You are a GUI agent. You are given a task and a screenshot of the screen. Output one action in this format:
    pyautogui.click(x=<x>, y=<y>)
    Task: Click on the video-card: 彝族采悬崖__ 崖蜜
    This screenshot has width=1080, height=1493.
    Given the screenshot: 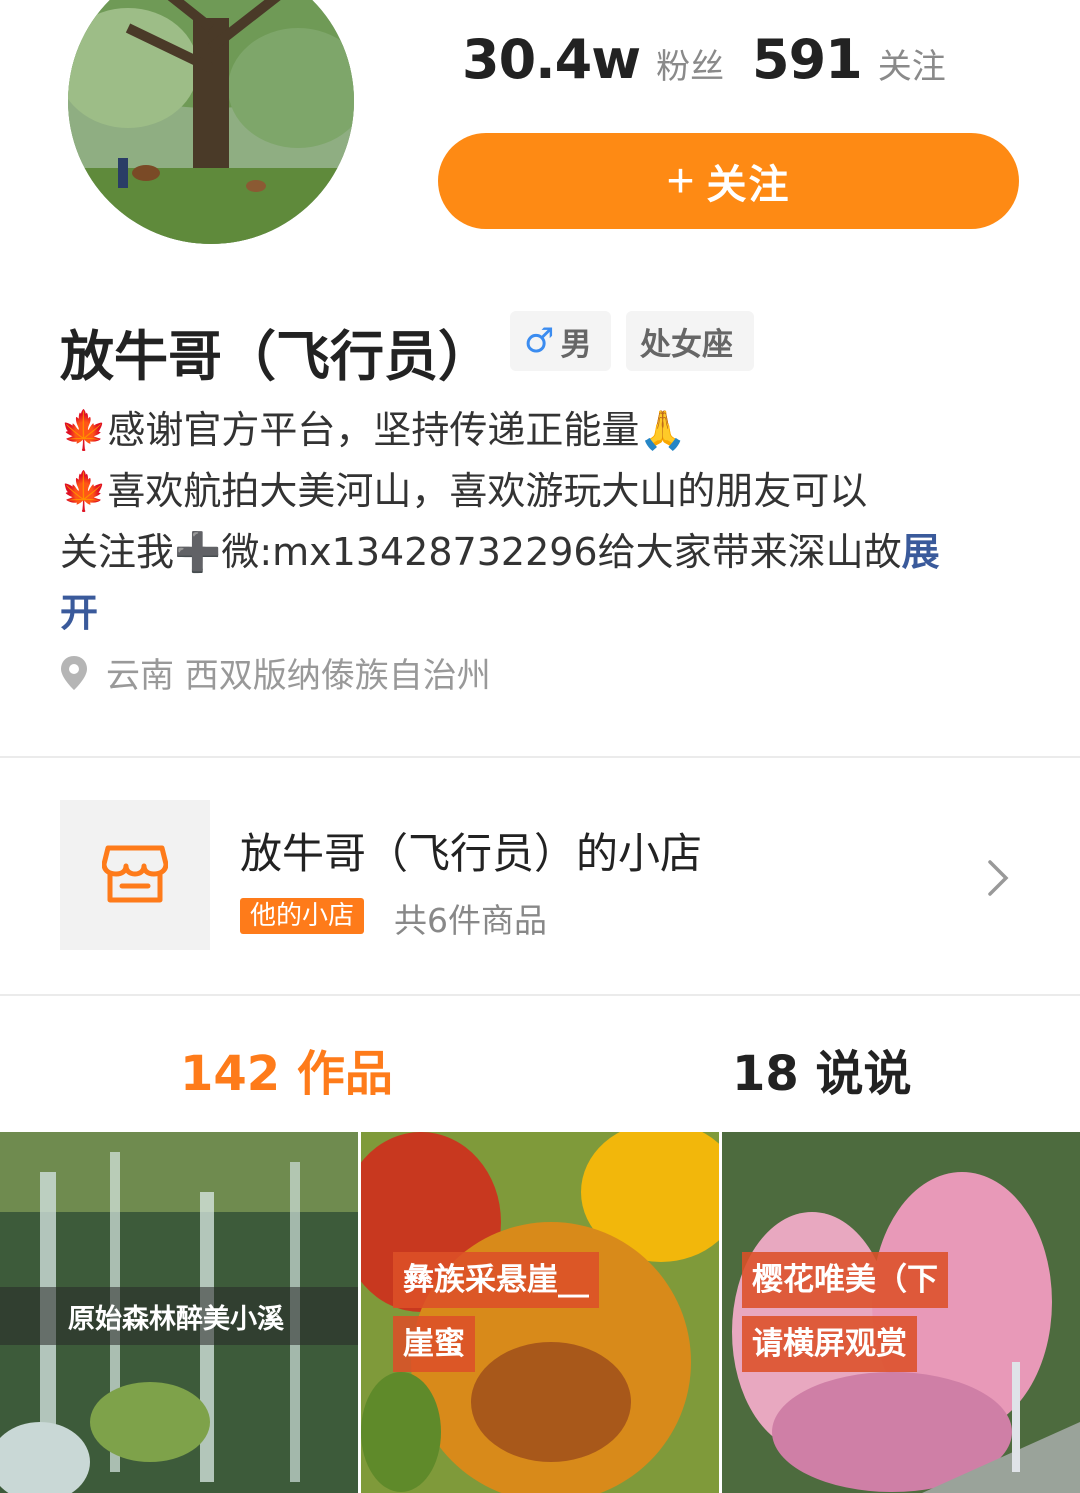 What is the action you would take?
    pyautogui.click(x=540, y=1312)
    